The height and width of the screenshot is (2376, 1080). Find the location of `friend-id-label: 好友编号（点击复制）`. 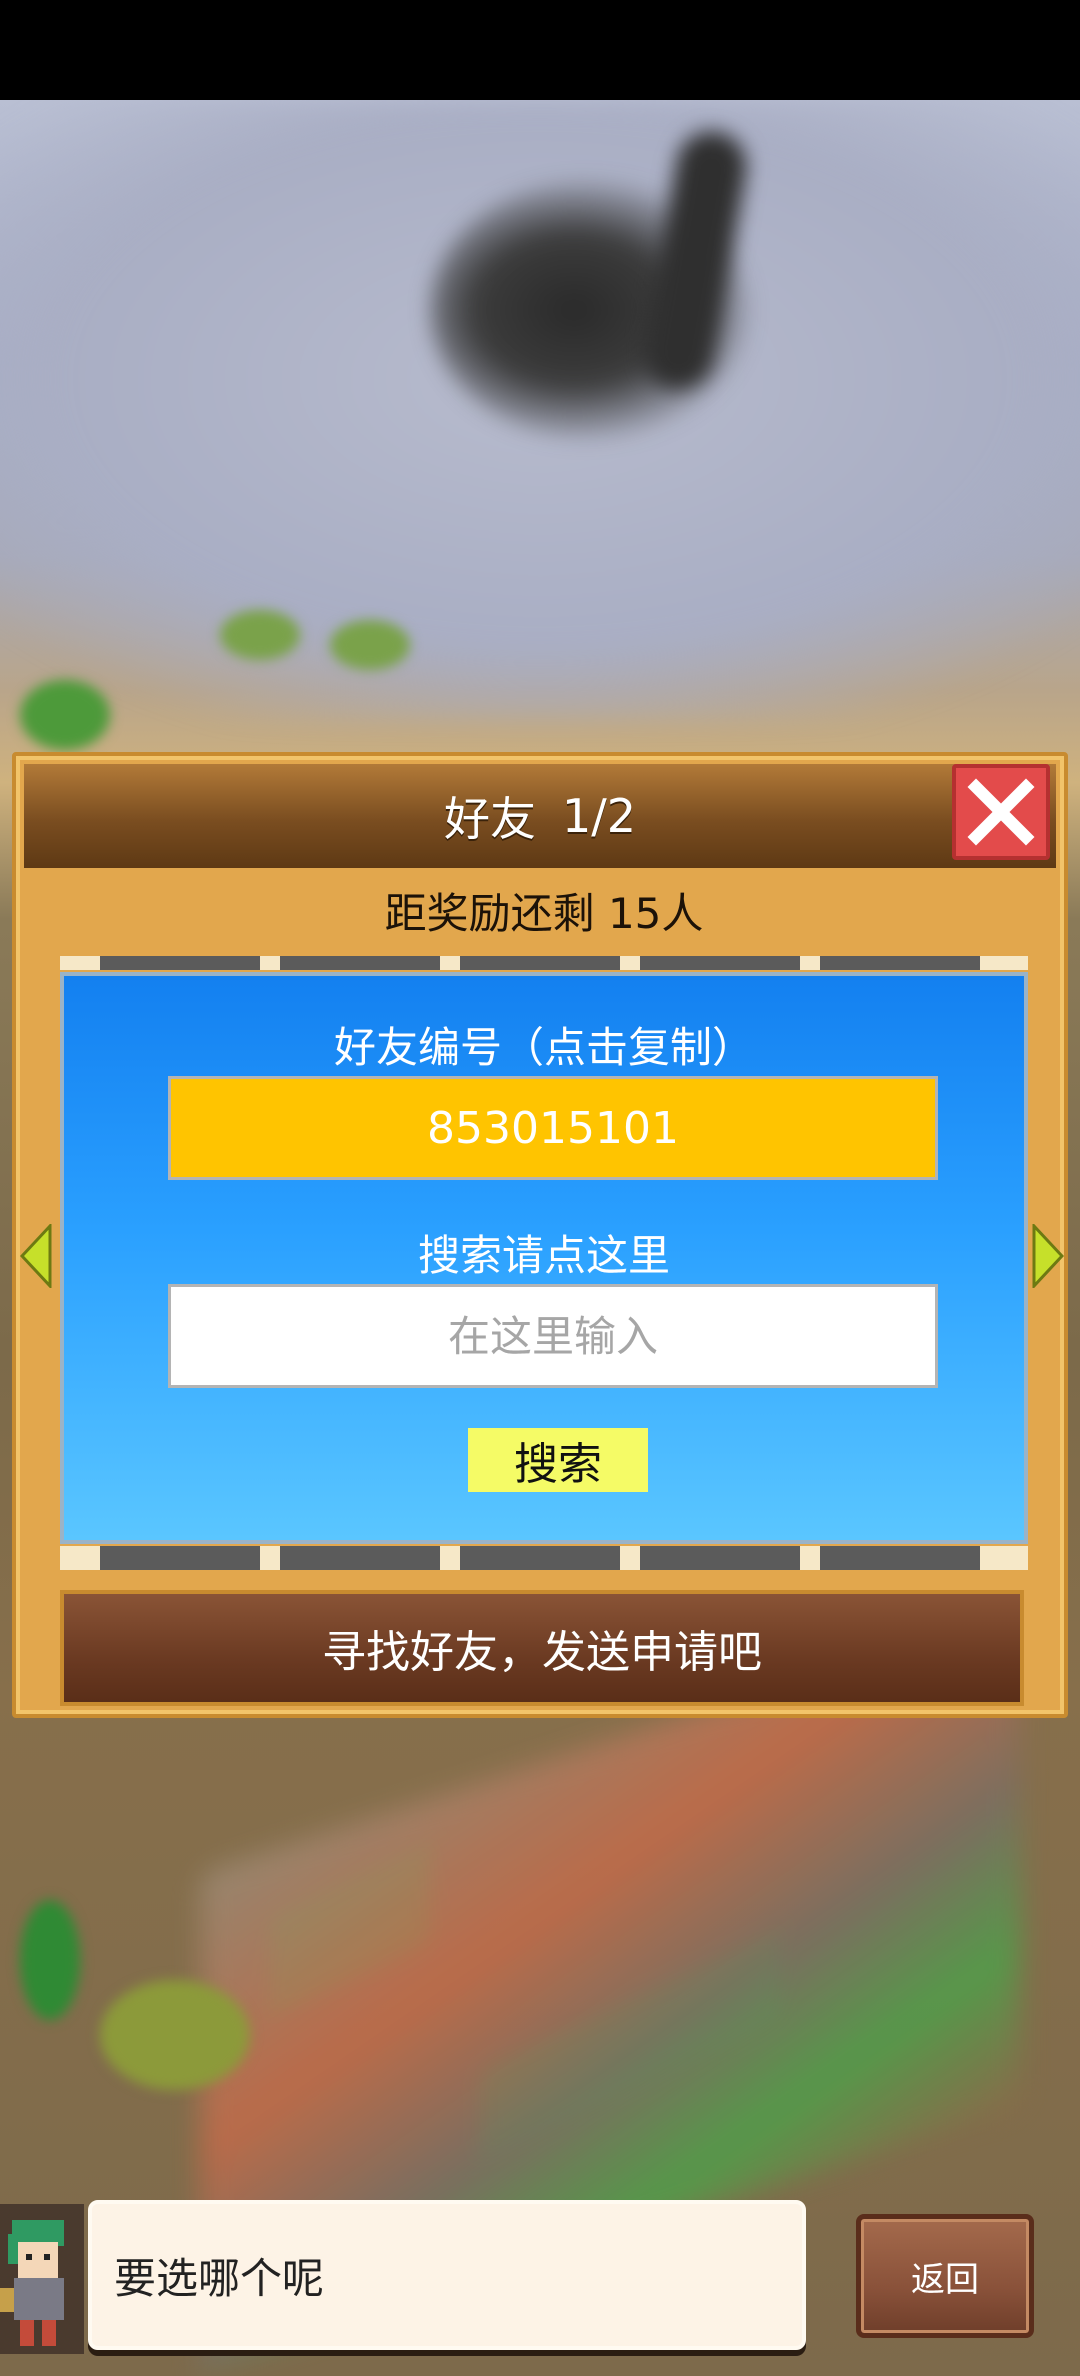

friend-id-label: 好友编号（点击复制） is located at coordinates (543, 1047).